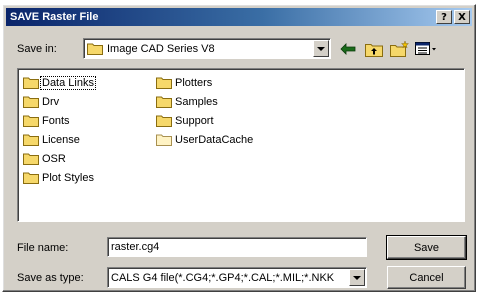 The width and height of the screenshot is (480, 295). I want to click on folder-item: Drv, so click(59, 101).